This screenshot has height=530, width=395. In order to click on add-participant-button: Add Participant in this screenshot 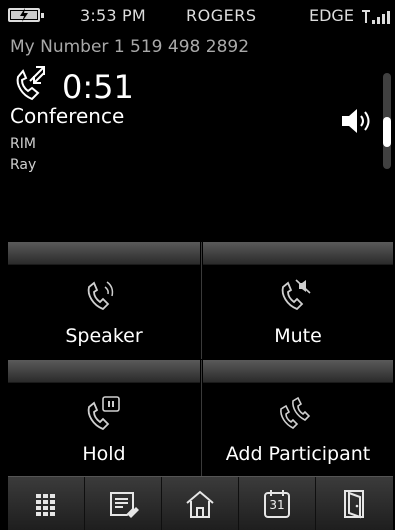, I will do `click(298, 418)`.